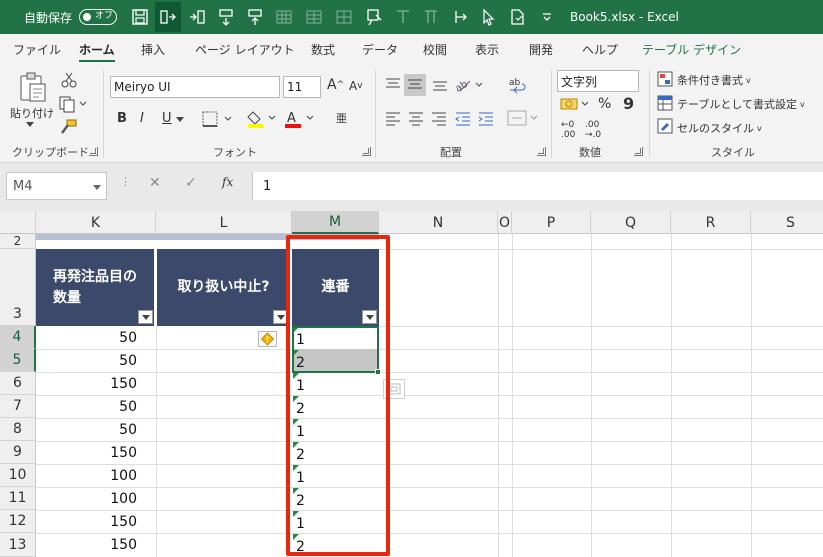 The height and width of the screenshot is (557, 823). Describe the element at coordinates (314, 17) in the screenshot. I see `table-icon` at that location.